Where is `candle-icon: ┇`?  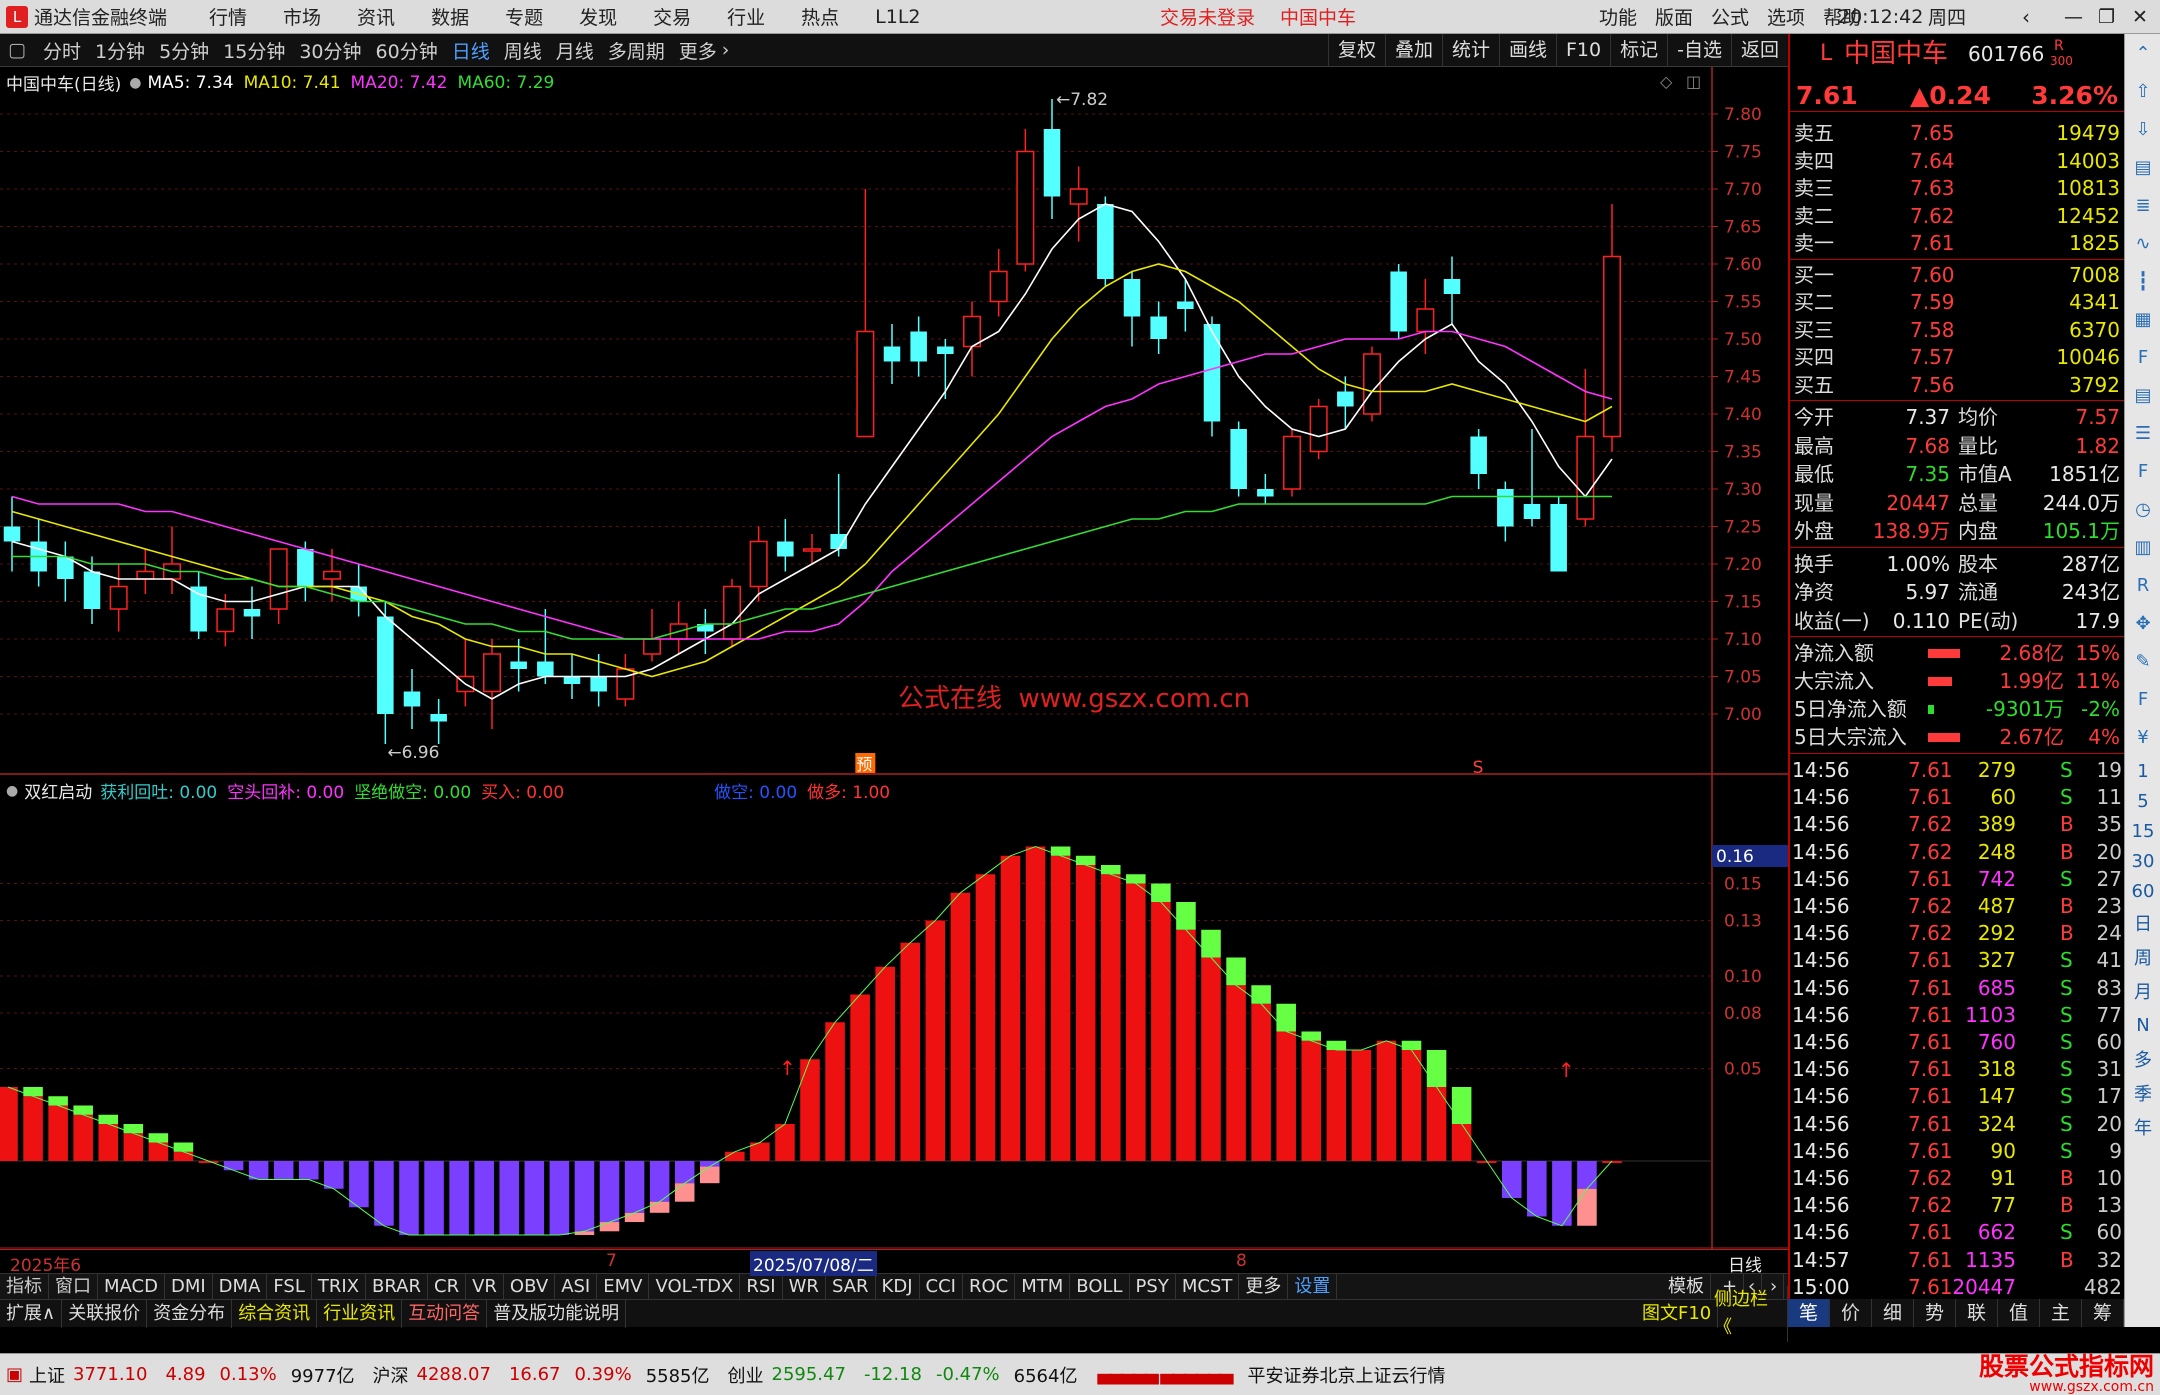
candle-icon: ┇ is located at coordinates (2142, 281).